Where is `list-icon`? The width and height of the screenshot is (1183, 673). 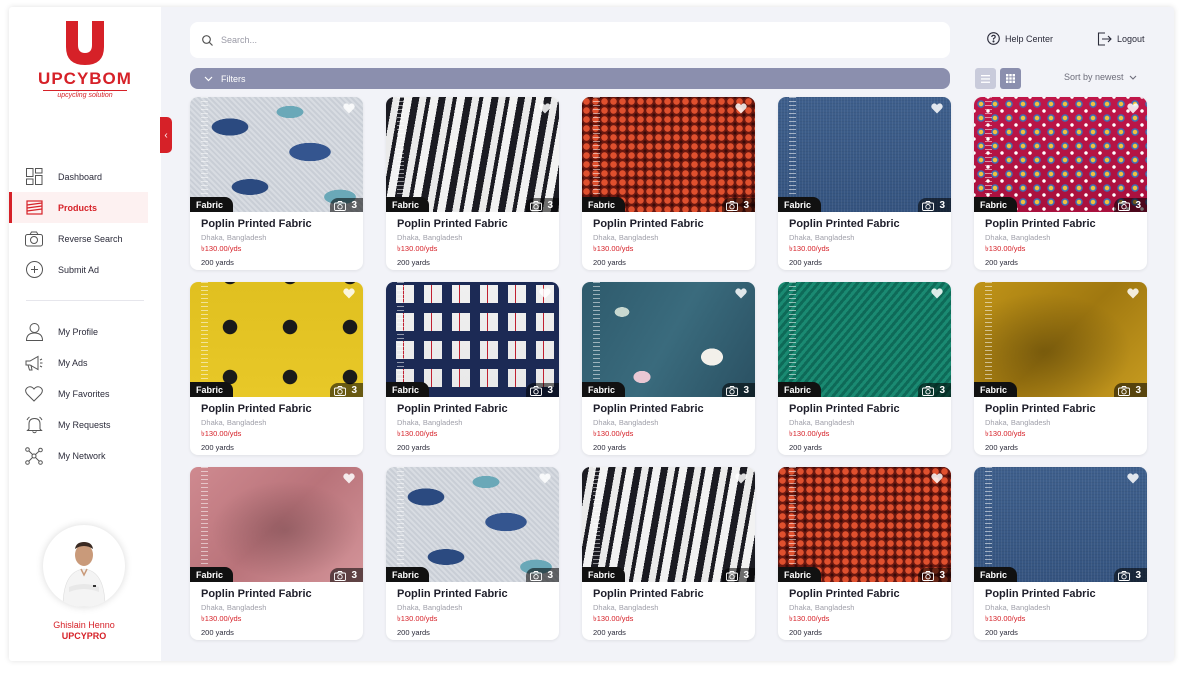
list-icon is located at coordinates (985, 78).